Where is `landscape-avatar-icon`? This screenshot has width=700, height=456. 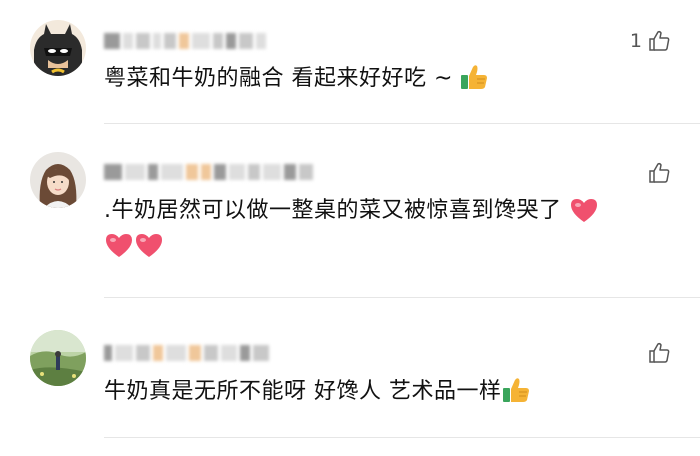
landscape-avatar-icon is located at coordinates (58, 358).